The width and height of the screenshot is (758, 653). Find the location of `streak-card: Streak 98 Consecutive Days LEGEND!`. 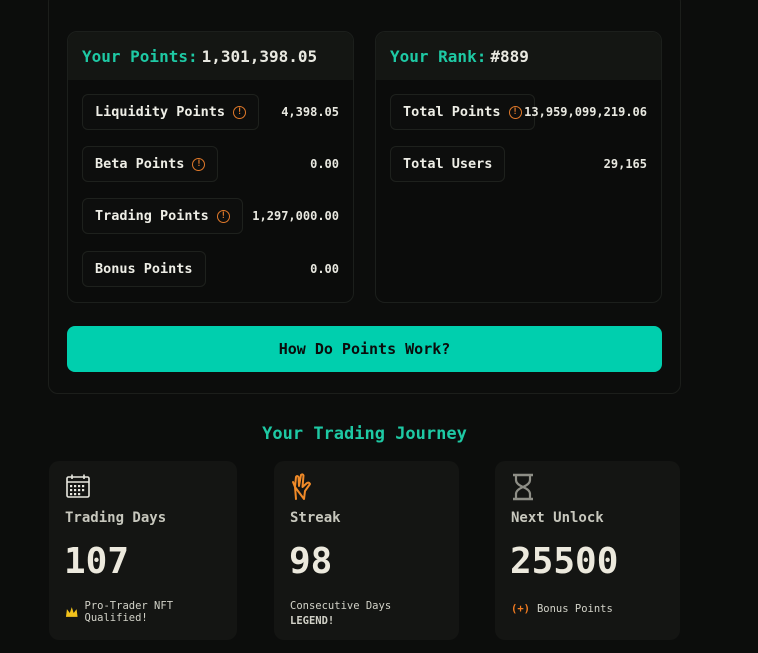

streak-card: Streak 98 Consecutive Days LEGEND! is located at coordinates (366, 550).